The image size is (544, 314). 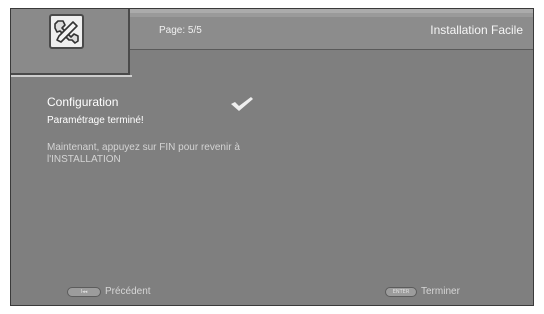 What do you see at coordinates (440, 291) in the screenshot?
I see `finish-label: Terminer` at bounding box center [440, 291].